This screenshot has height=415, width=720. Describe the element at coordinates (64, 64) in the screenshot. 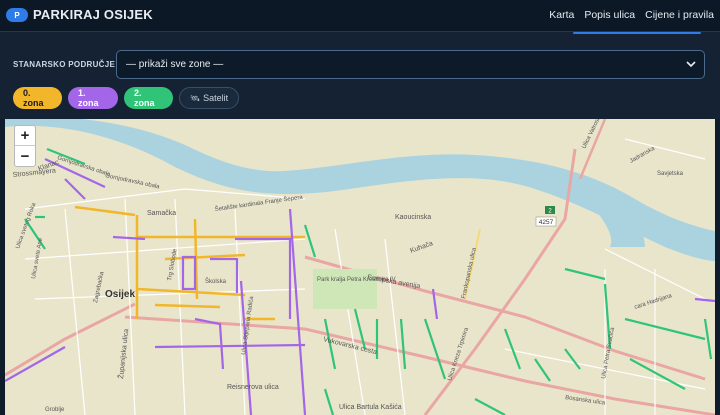

I see `area-label: STANARSKO PODRUČJE` at that location.